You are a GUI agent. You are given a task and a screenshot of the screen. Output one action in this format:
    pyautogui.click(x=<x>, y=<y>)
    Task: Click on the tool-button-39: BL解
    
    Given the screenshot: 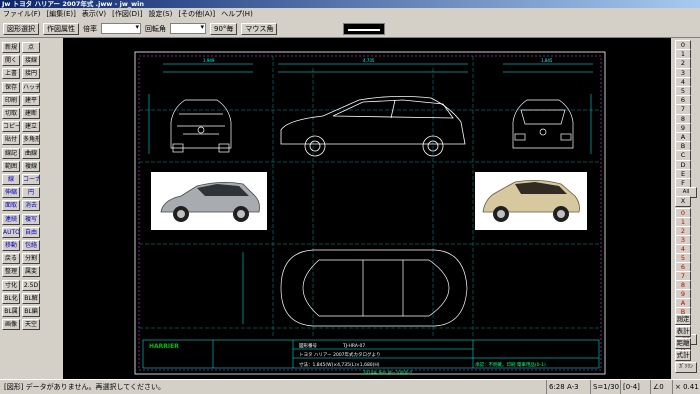 What is the action you would take?
    pyautogui.click(x=31, y=298)
    